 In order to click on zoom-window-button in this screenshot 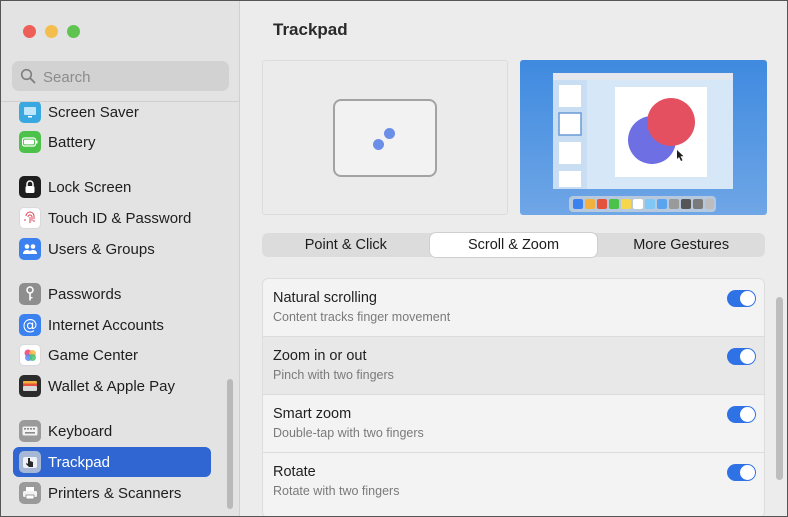, I will do `click(73, 31)`.